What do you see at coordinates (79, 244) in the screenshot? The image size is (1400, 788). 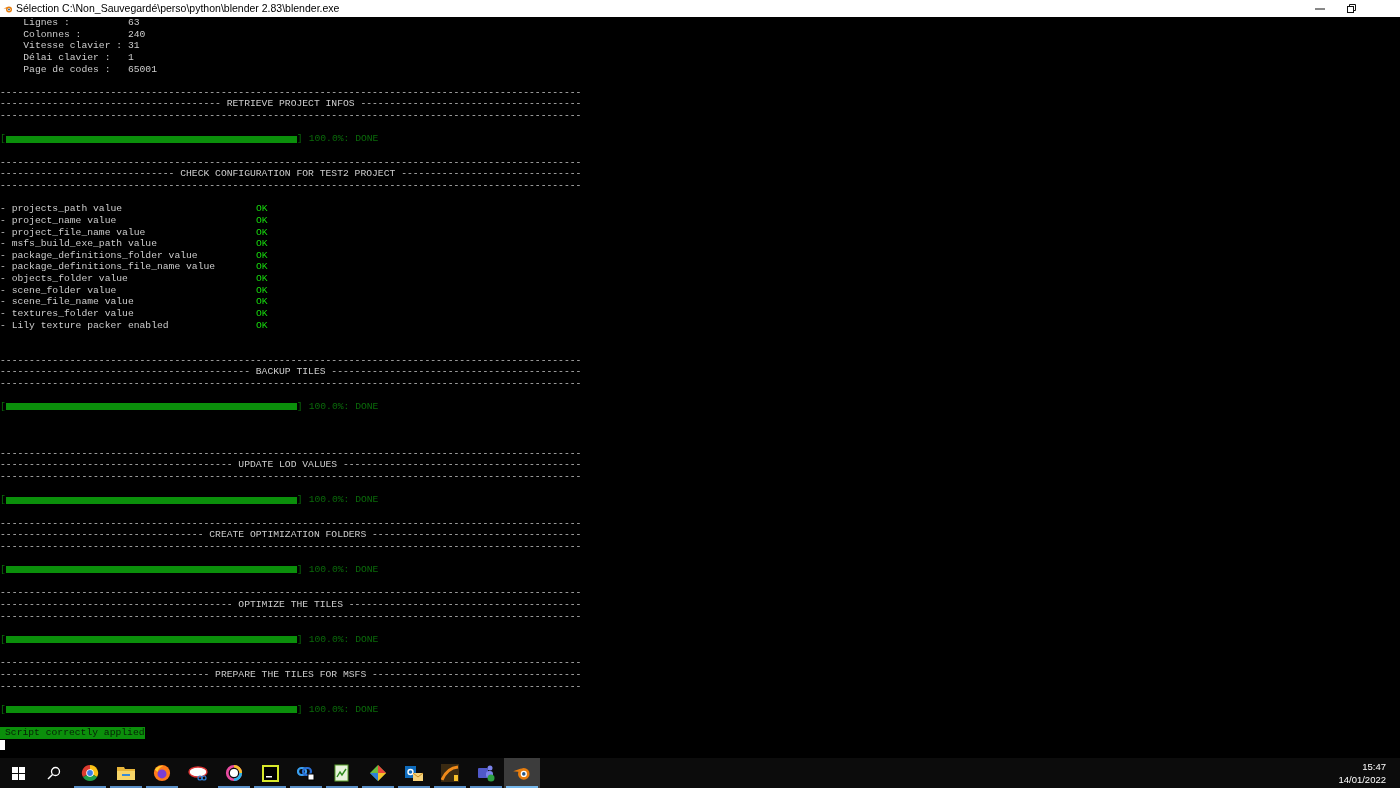 I see `check-label: - msfs_build_exe_path value` at bounding box center [79, 244].